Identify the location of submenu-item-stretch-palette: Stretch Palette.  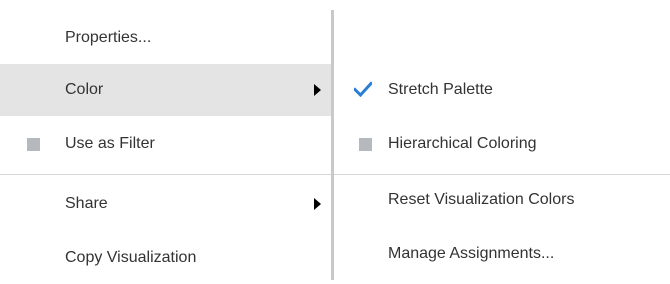
(502, 90).